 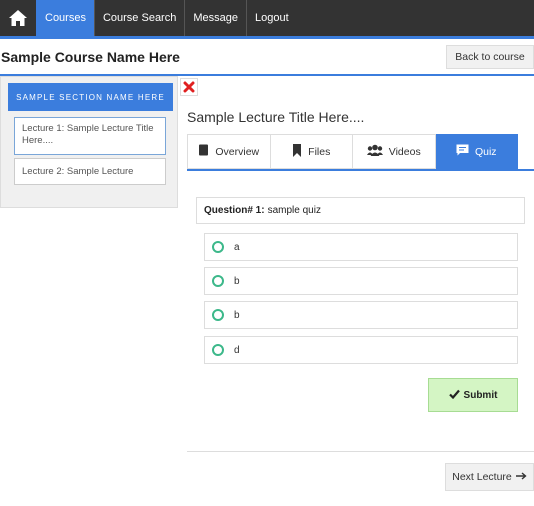 I want to click on users-icon, so click(x=374, y=151).